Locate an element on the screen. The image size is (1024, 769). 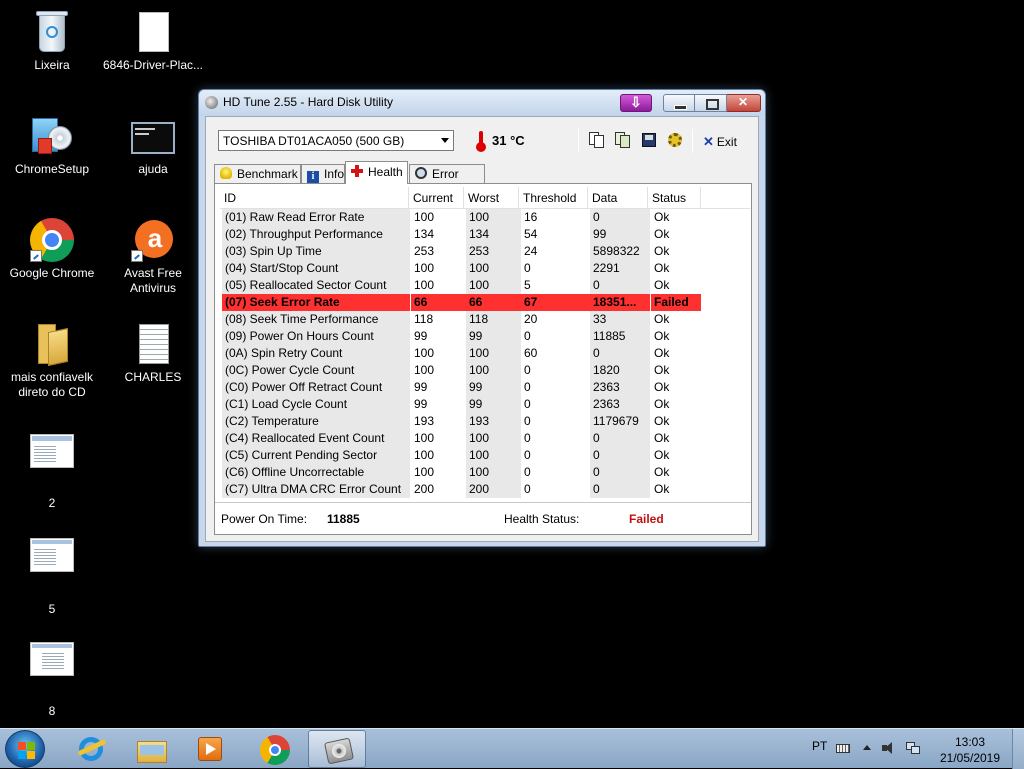
table-row: (0C) Power Cycle Count 100 100 0 1820 Ok is located at coordinates (485, 370).